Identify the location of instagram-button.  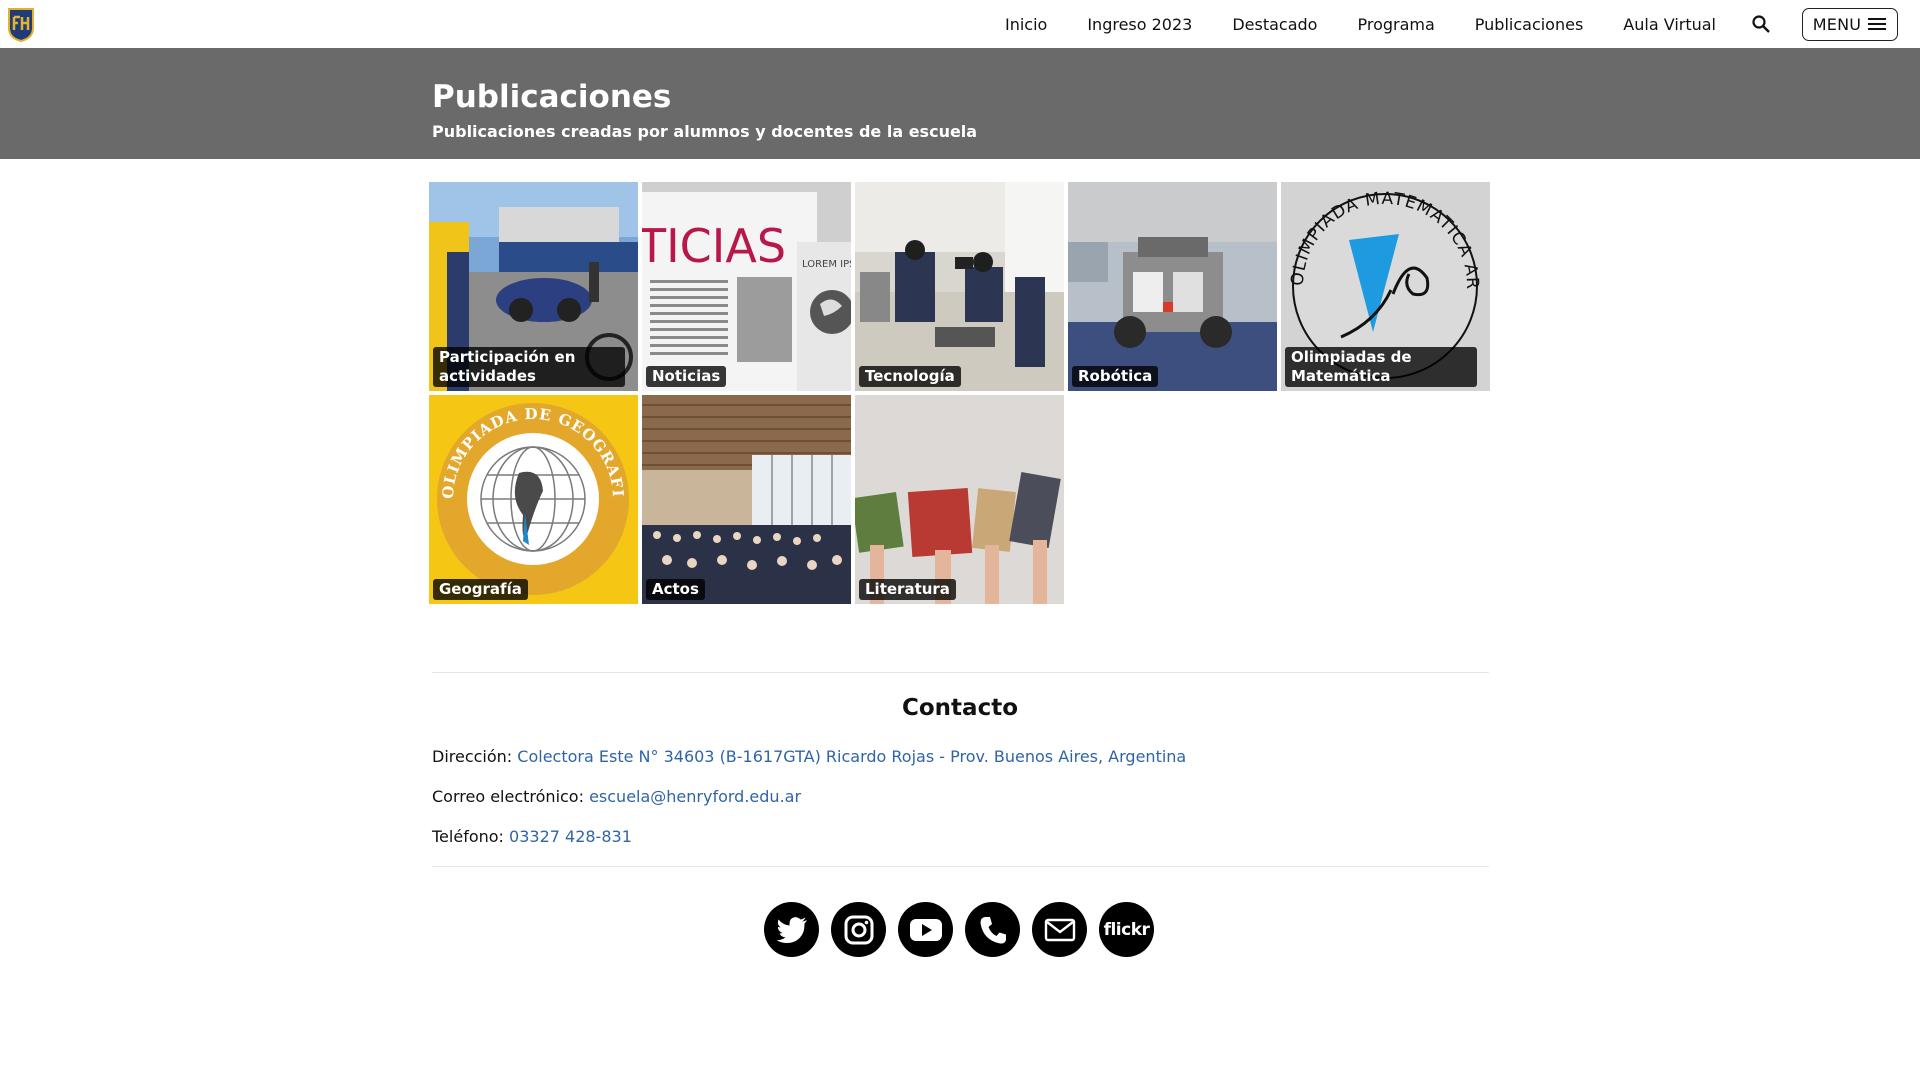
(858, 929).